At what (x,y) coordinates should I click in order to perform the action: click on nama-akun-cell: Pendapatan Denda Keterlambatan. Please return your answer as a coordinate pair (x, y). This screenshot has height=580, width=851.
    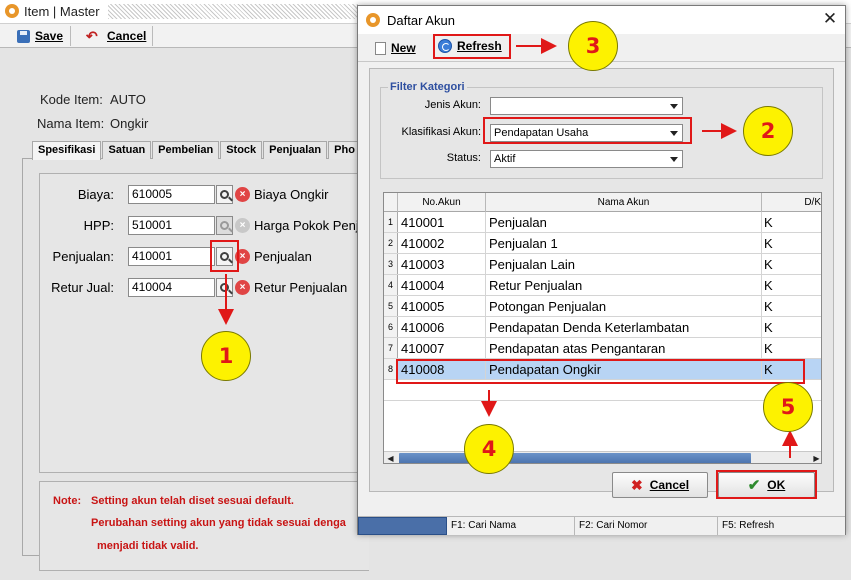
    Looking at the image, I should click on (624, 327).